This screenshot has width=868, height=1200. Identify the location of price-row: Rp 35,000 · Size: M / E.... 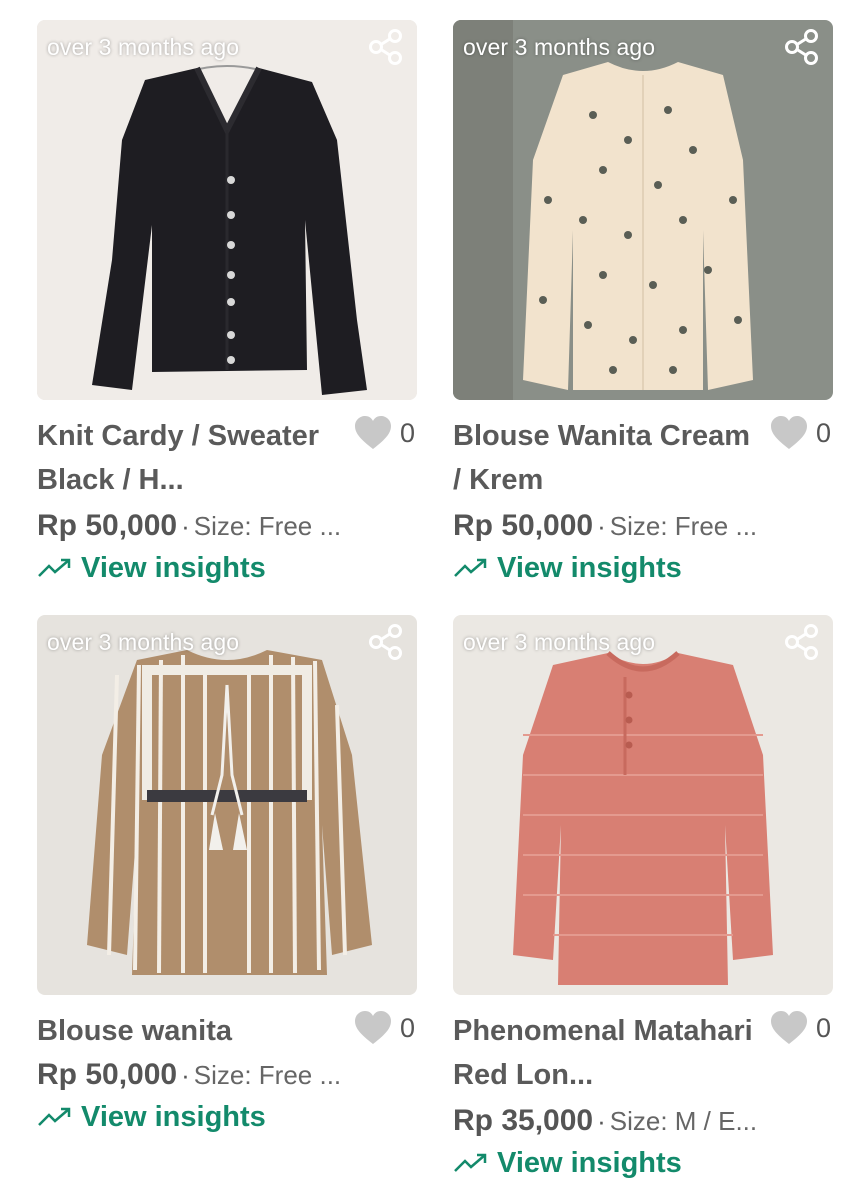
(643, 1121).